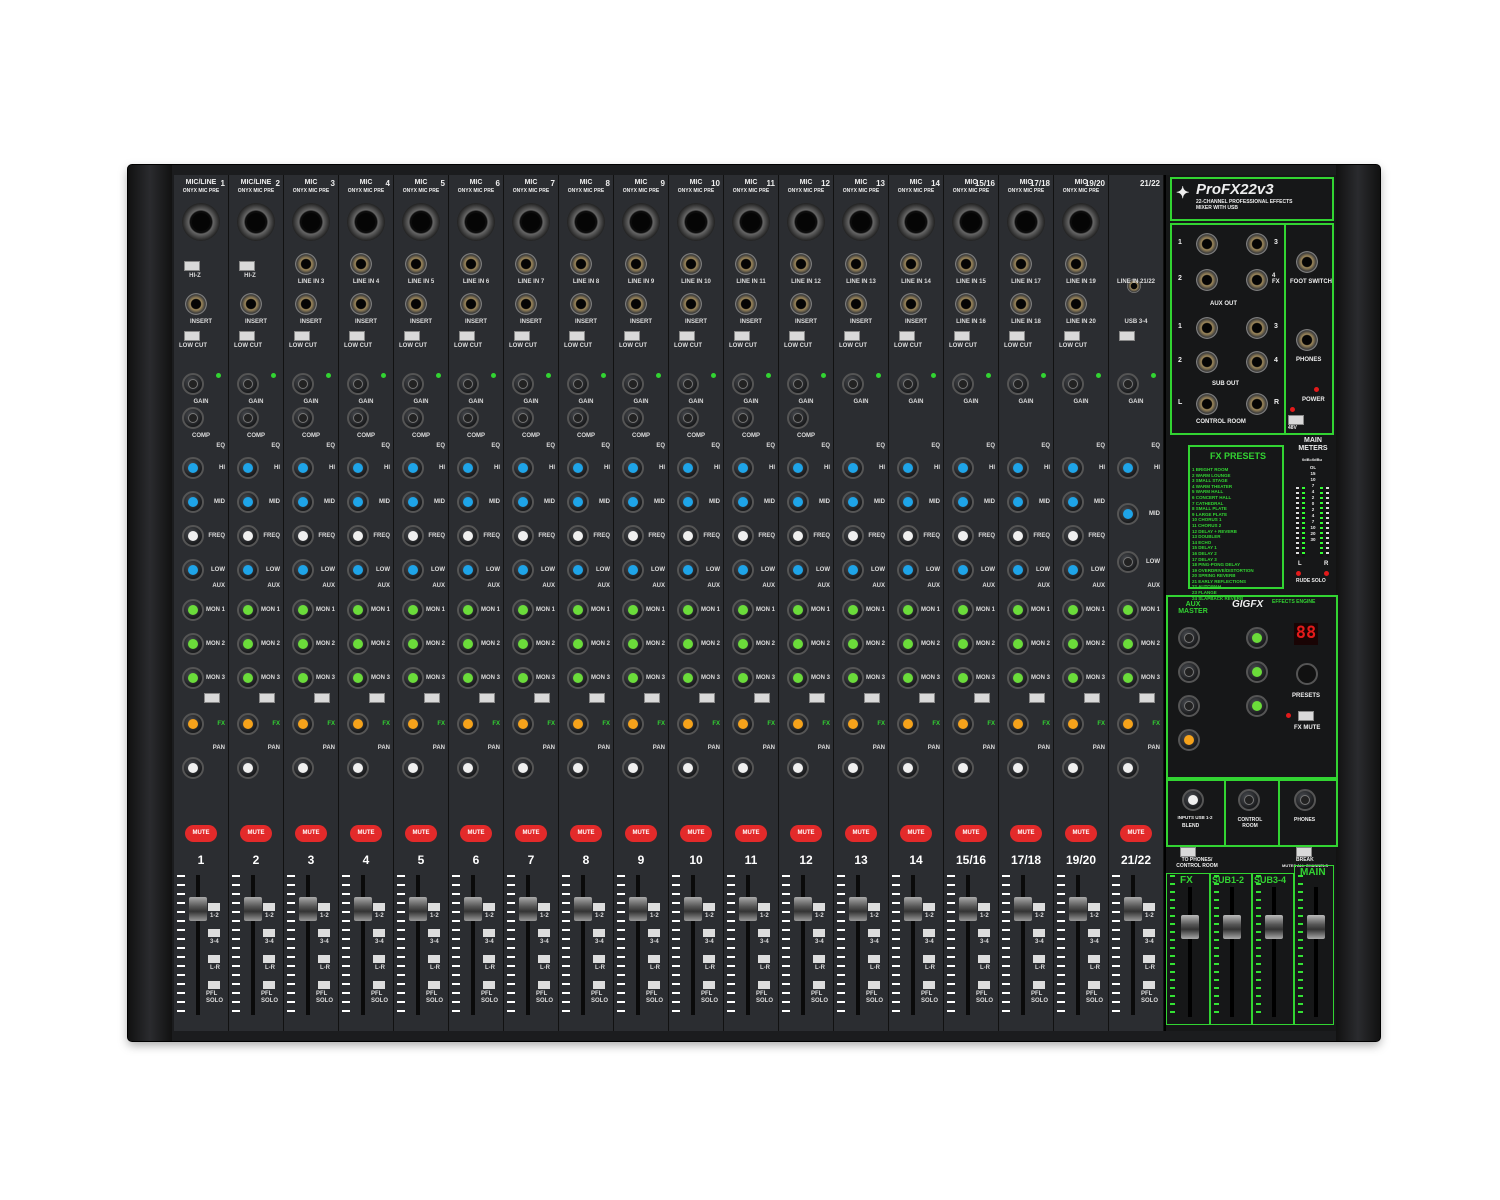  I want to click on 48v-switch, so click(1296, 420).